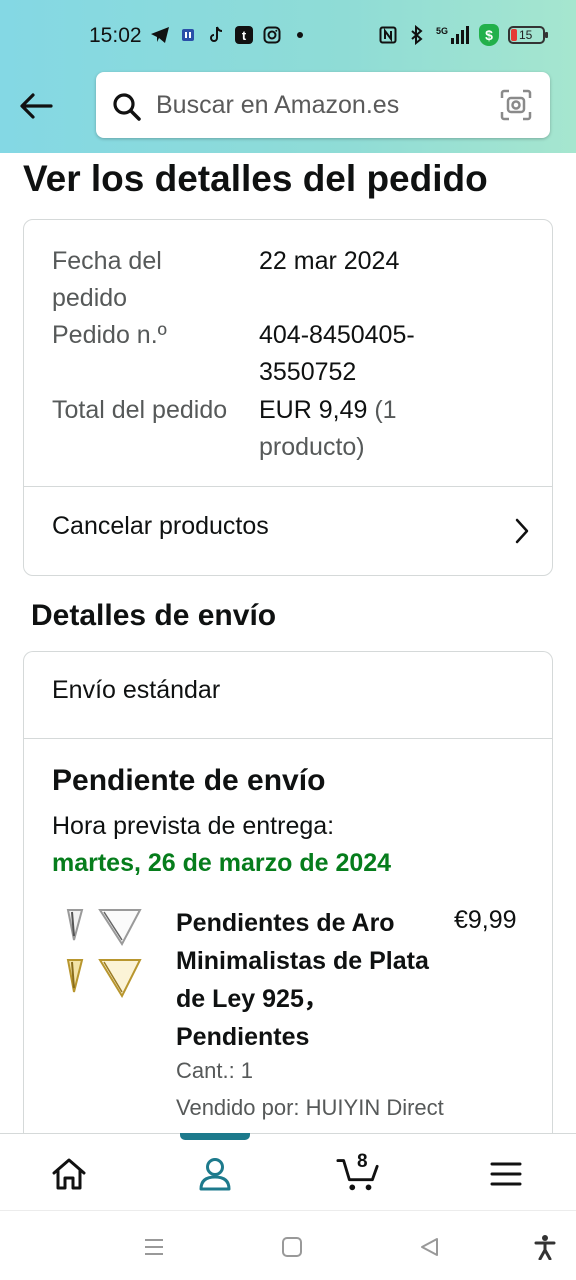  I want to click on svg-text: 5G, so click(442, 31).